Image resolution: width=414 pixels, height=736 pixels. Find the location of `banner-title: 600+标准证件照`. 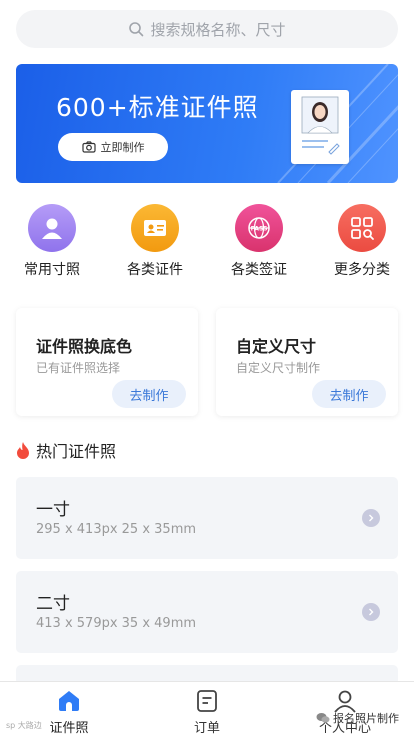

banner-title: 600+标准证件照 is located at coordinates (157, 107).